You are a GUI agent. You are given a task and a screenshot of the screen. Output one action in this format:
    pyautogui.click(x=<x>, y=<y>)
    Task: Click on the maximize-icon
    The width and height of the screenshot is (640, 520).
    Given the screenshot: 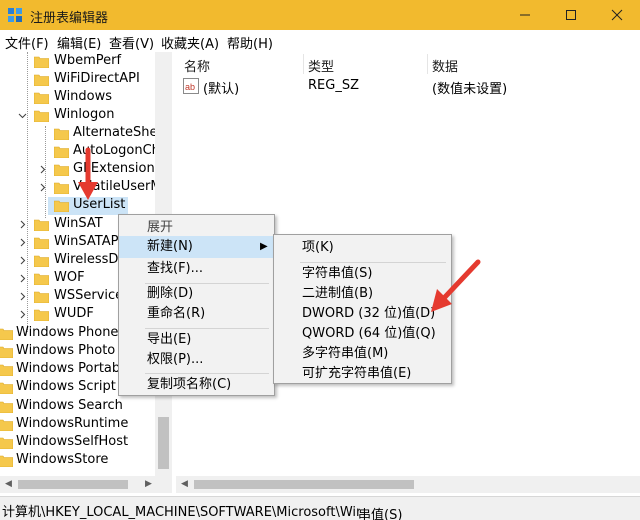 What is the action you would take?
    pyautogui.click(x=571, y=15)
    